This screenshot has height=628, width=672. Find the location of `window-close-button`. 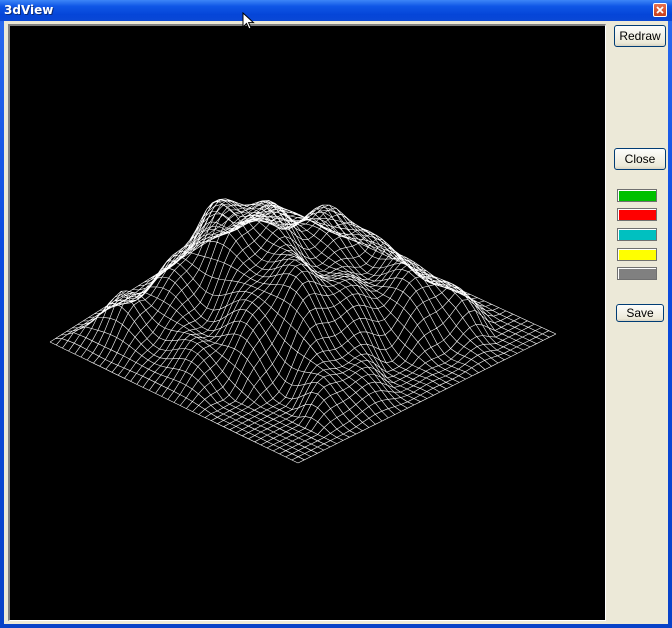

window-close-button is located at coordinates (660, 10).